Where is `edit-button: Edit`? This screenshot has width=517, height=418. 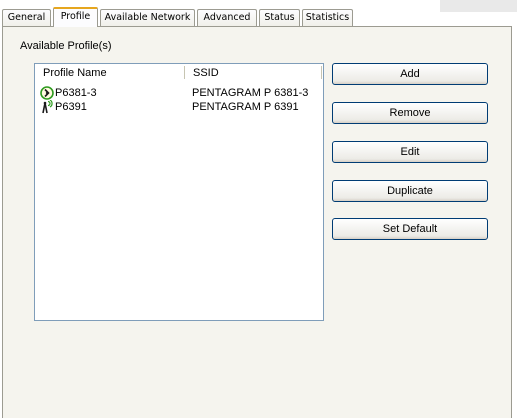 edit-button: Edit is located at coordinates (410, 152).